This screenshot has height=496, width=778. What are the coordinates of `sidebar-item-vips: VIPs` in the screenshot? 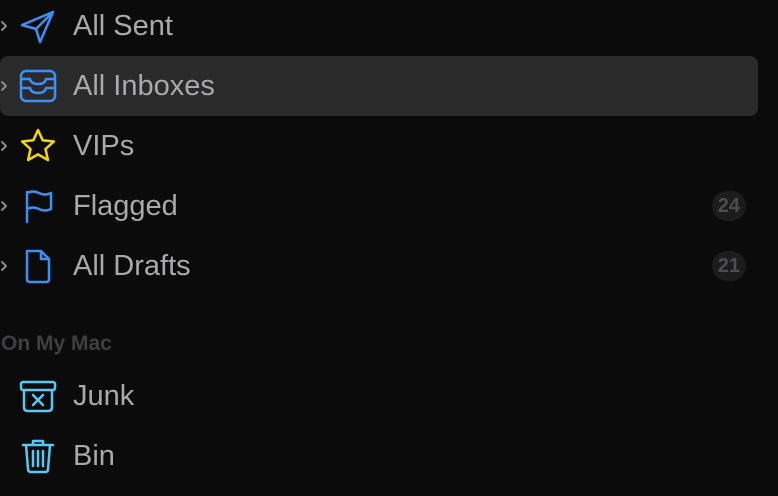 It's located at (379, 146).